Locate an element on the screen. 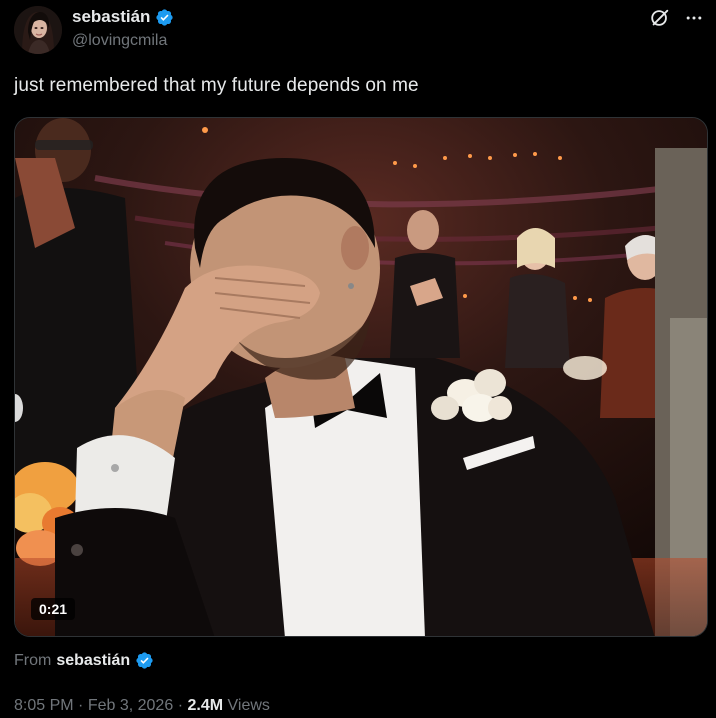 The image size is (716, 718). views-count: 2.4M is located at coordinates (205, 705).